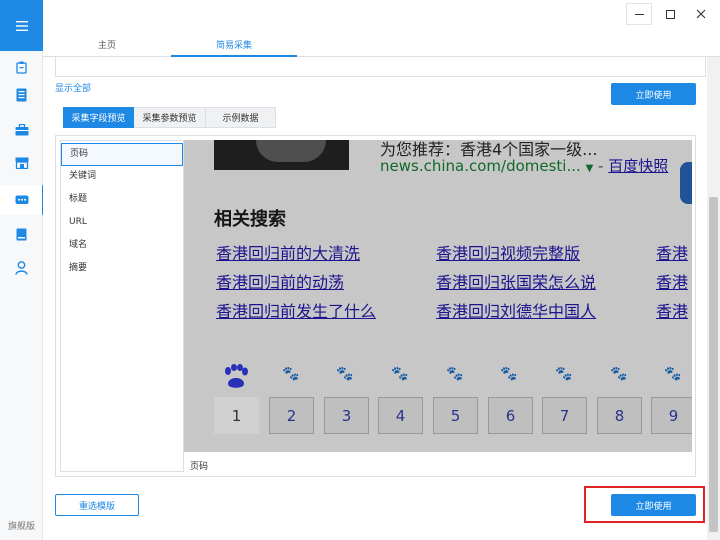  What do you see at coordinates (122, 269) in the screenshot?
I see `field-item-abstract: 摘要` at bounding box center [122, 269].